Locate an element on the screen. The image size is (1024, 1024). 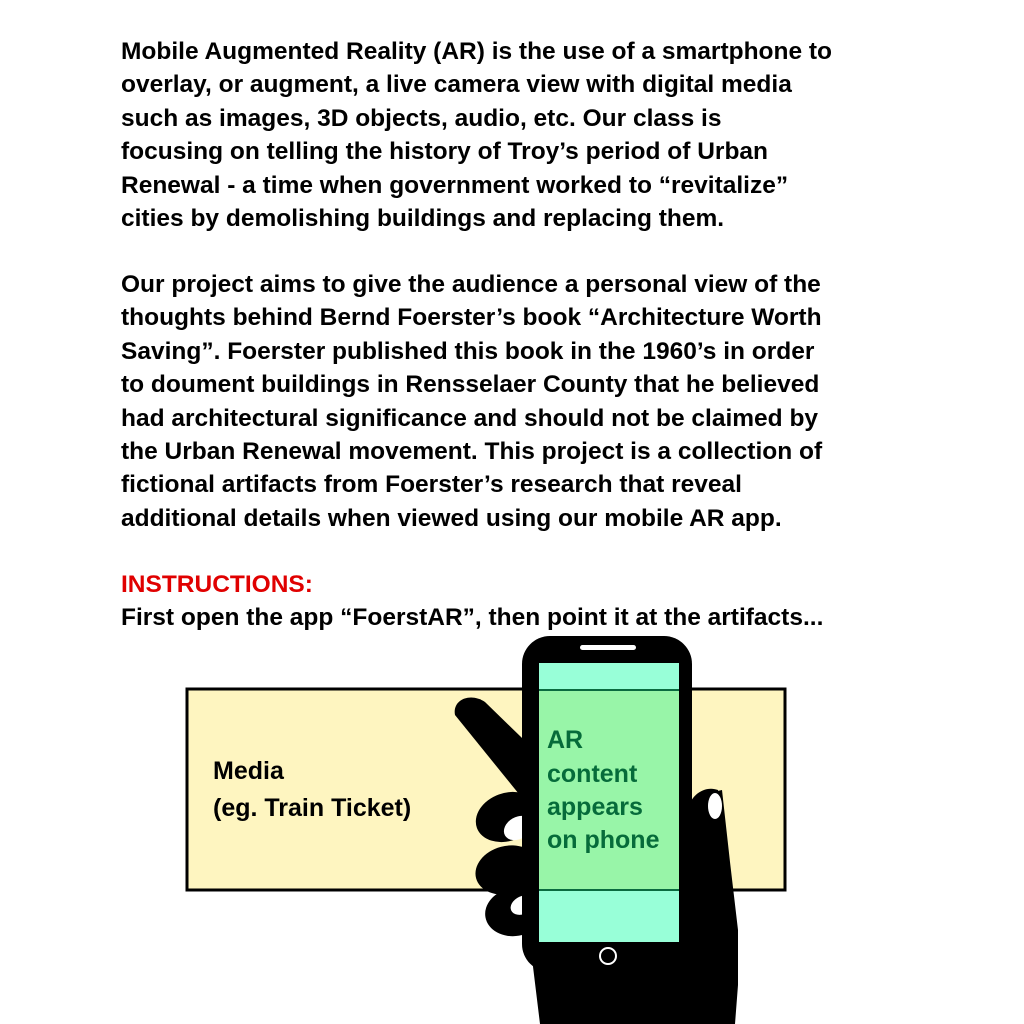
smartphone-icon: AR content appears on phone is located at coordinates (607, 804).